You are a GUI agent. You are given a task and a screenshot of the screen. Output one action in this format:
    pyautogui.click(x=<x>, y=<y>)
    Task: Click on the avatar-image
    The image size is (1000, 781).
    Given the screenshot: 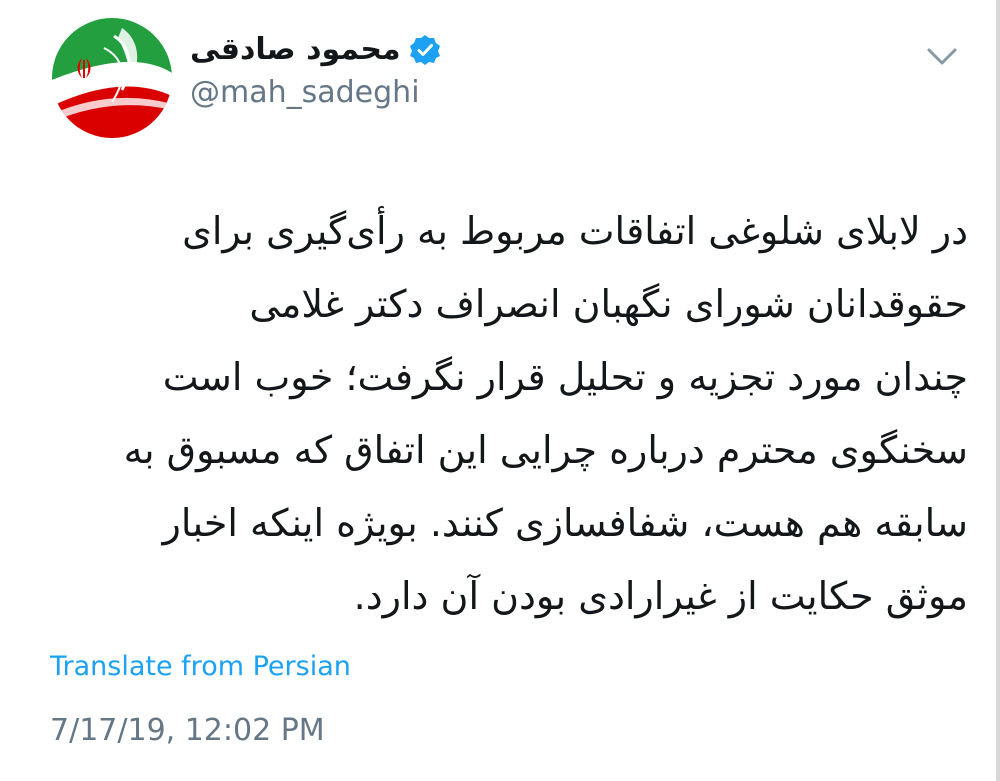 What is the action you would take?
    pyautogui.click(x=112, y=78)
    